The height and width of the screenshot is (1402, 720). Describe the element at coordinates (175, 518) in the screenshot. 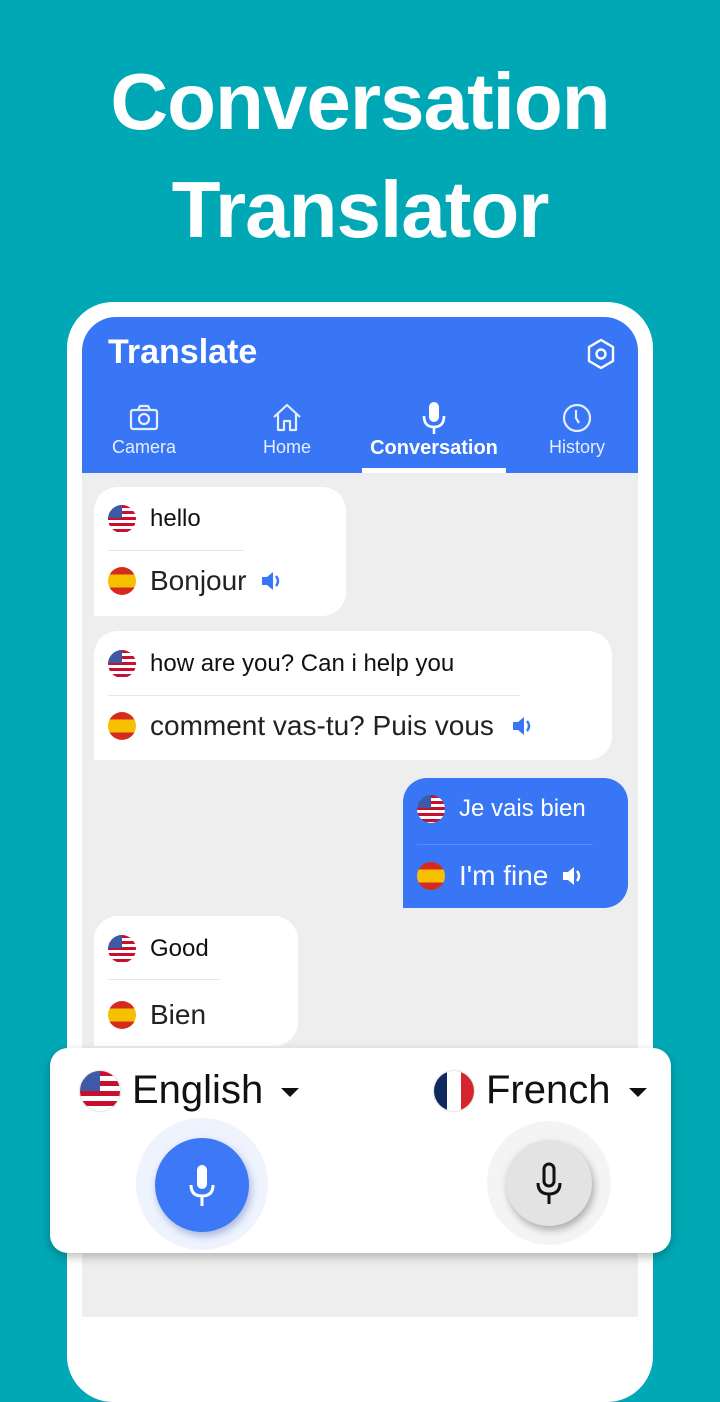

I see `source-text: hello` at that location.